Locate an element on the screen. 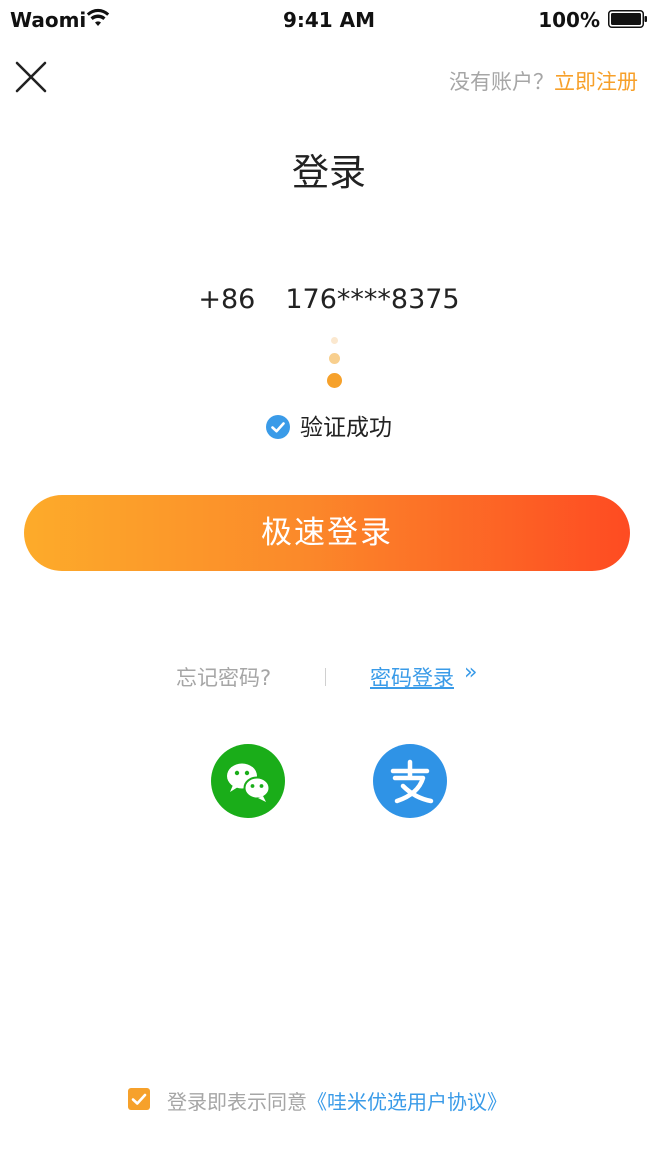  divider is located at coordinates (325, 677).